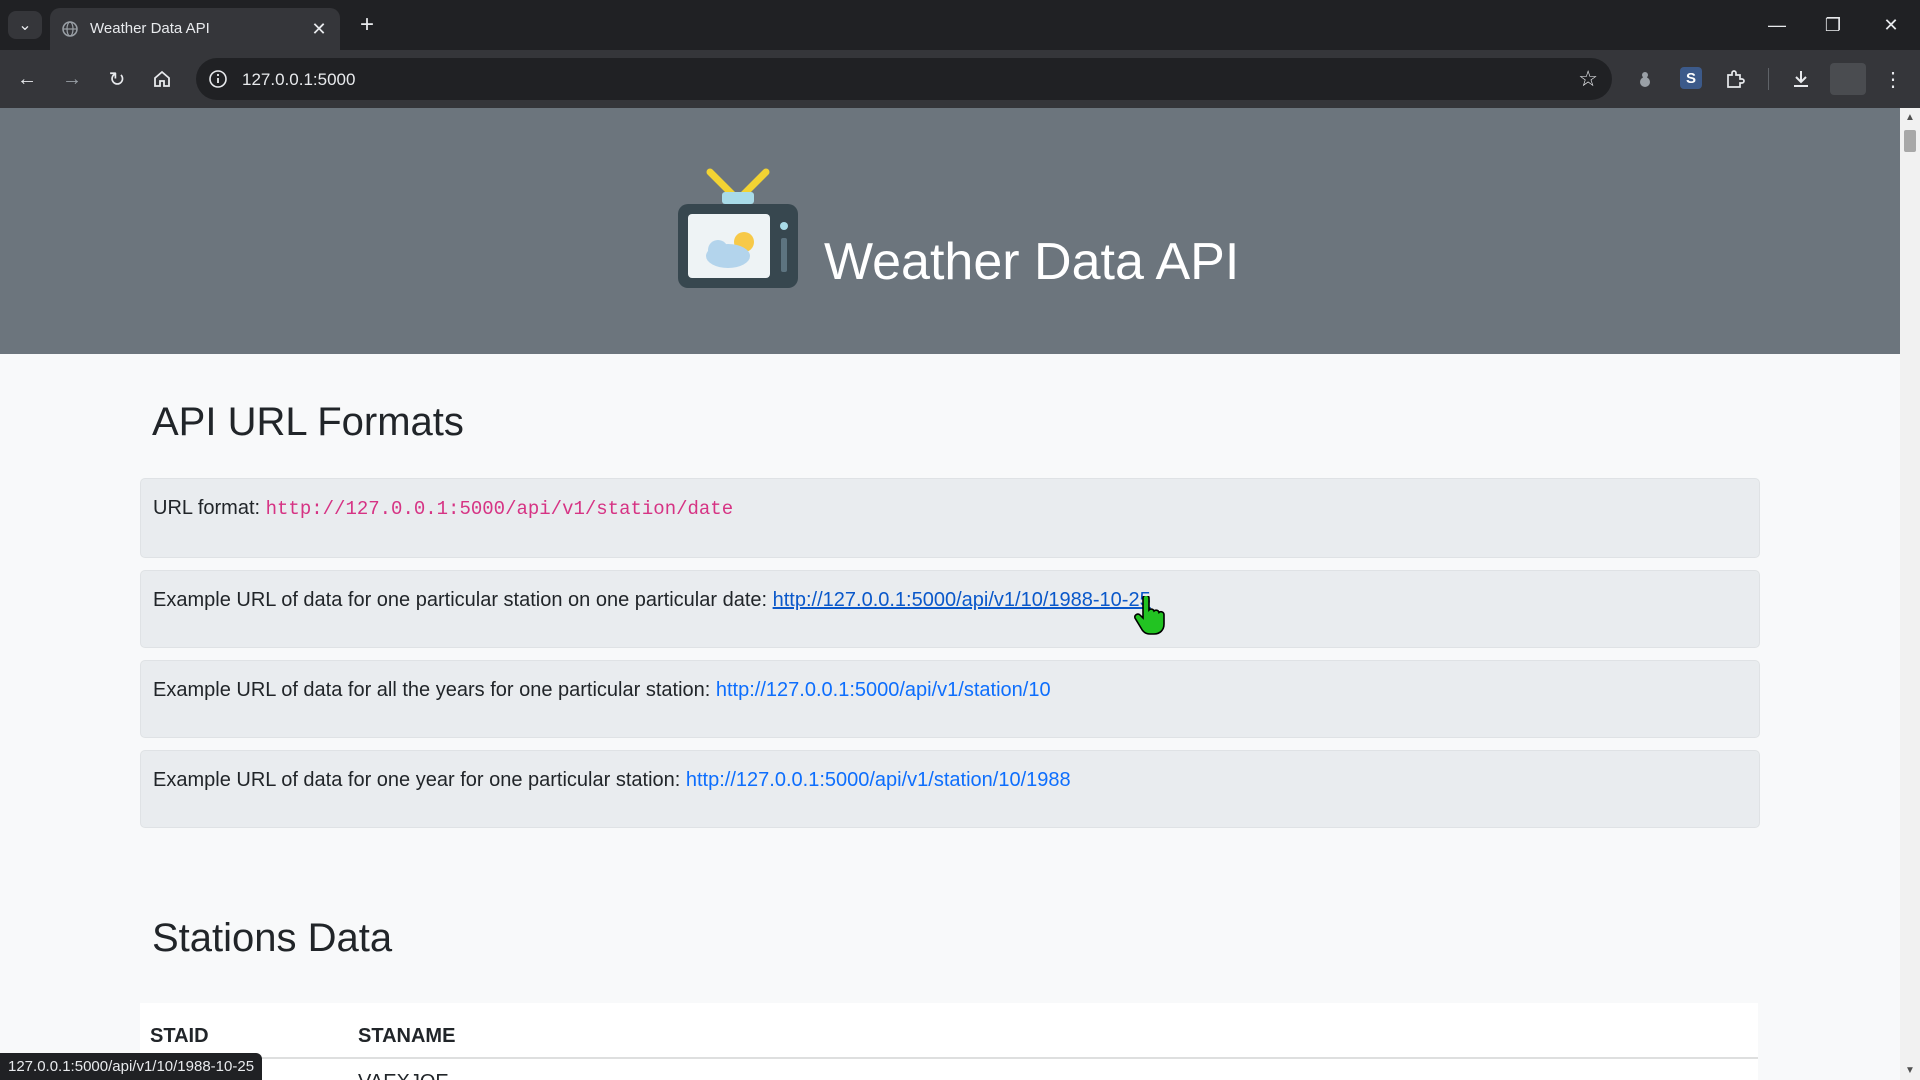  I want to click on home-icon, so click(162, 78).